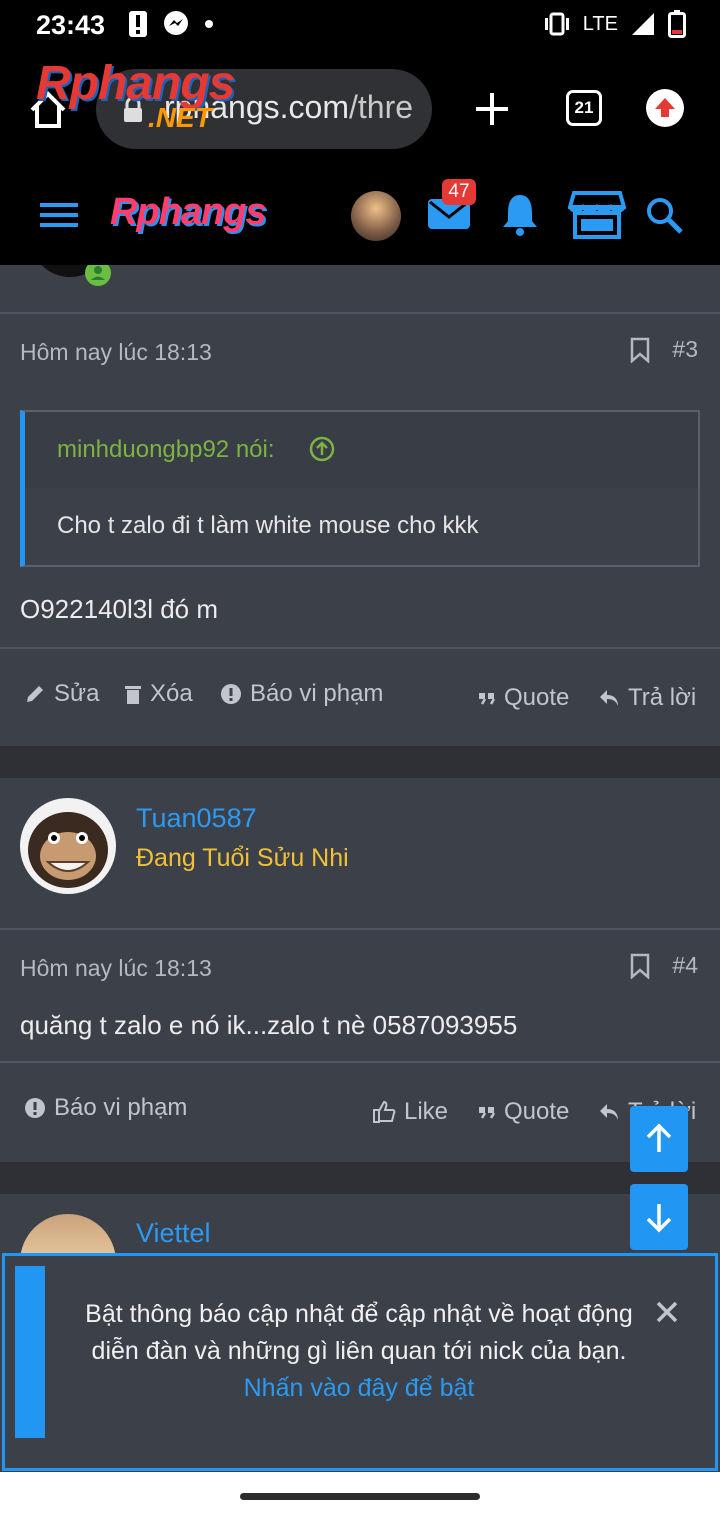 The width and height of the screenshot is (720, 1520). Describe the element at coordinates (173, 1233) in the screenshot. I see `username: Viettel` at that location.